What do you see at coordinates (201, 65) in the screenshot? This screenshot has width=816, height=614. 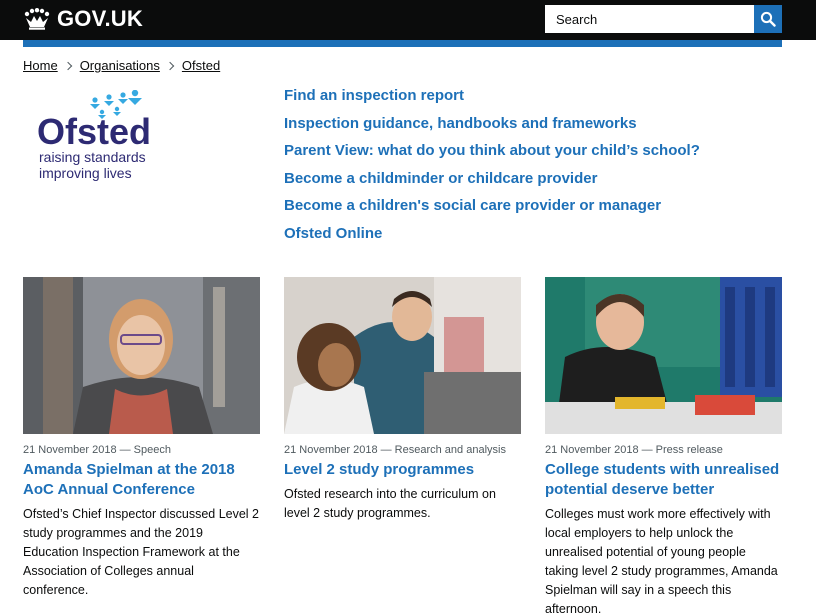 I see `breadcrumb-ofsted: Ofsted` at bounding box center [201, 65].